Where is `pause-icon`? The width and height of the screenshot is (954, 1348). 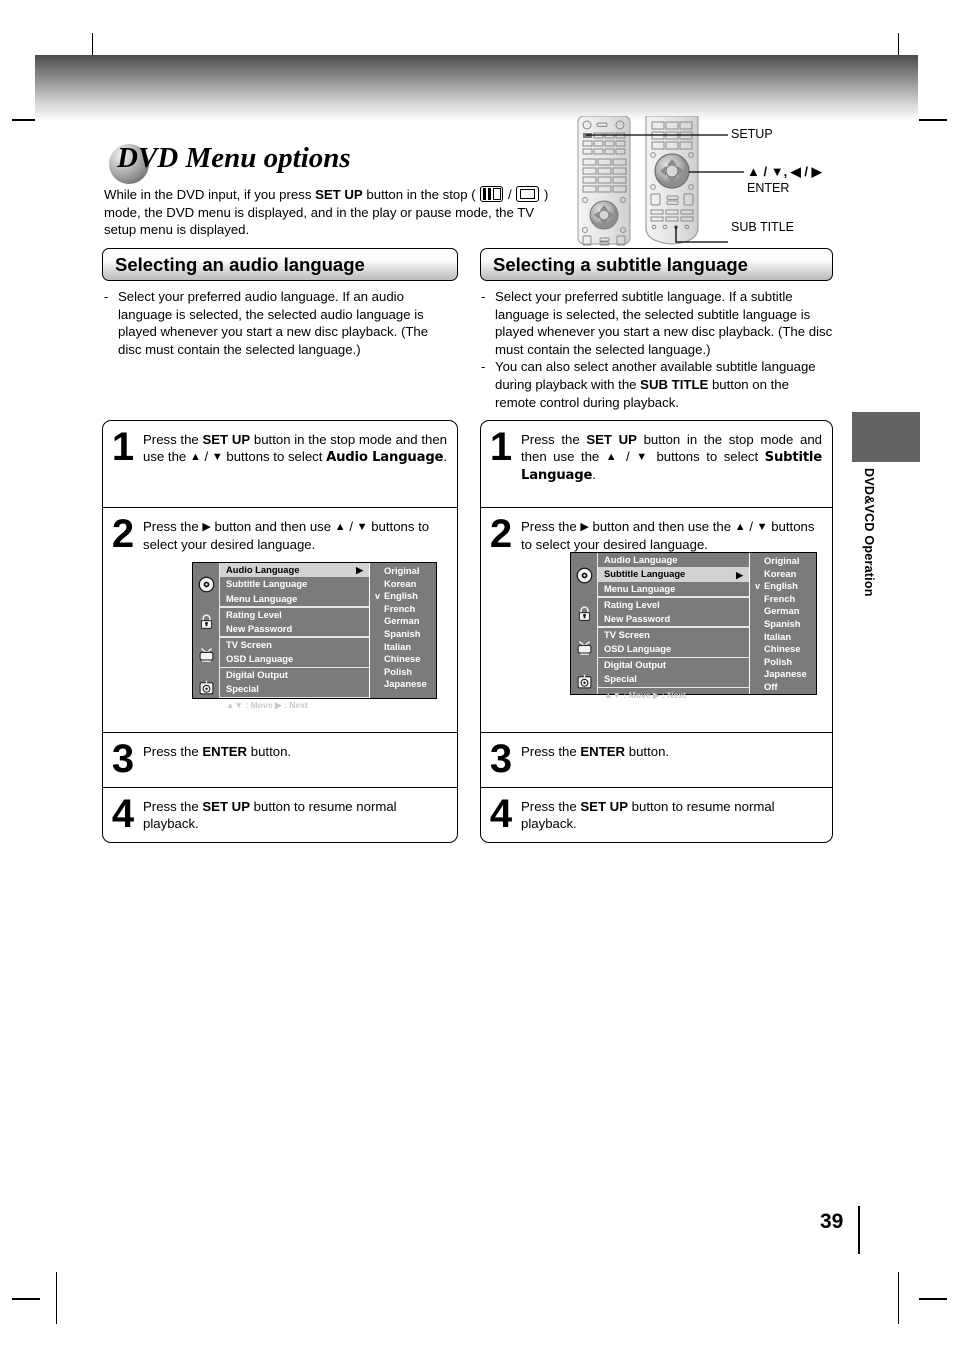 pause-icon is located at coordinates (492, 194).